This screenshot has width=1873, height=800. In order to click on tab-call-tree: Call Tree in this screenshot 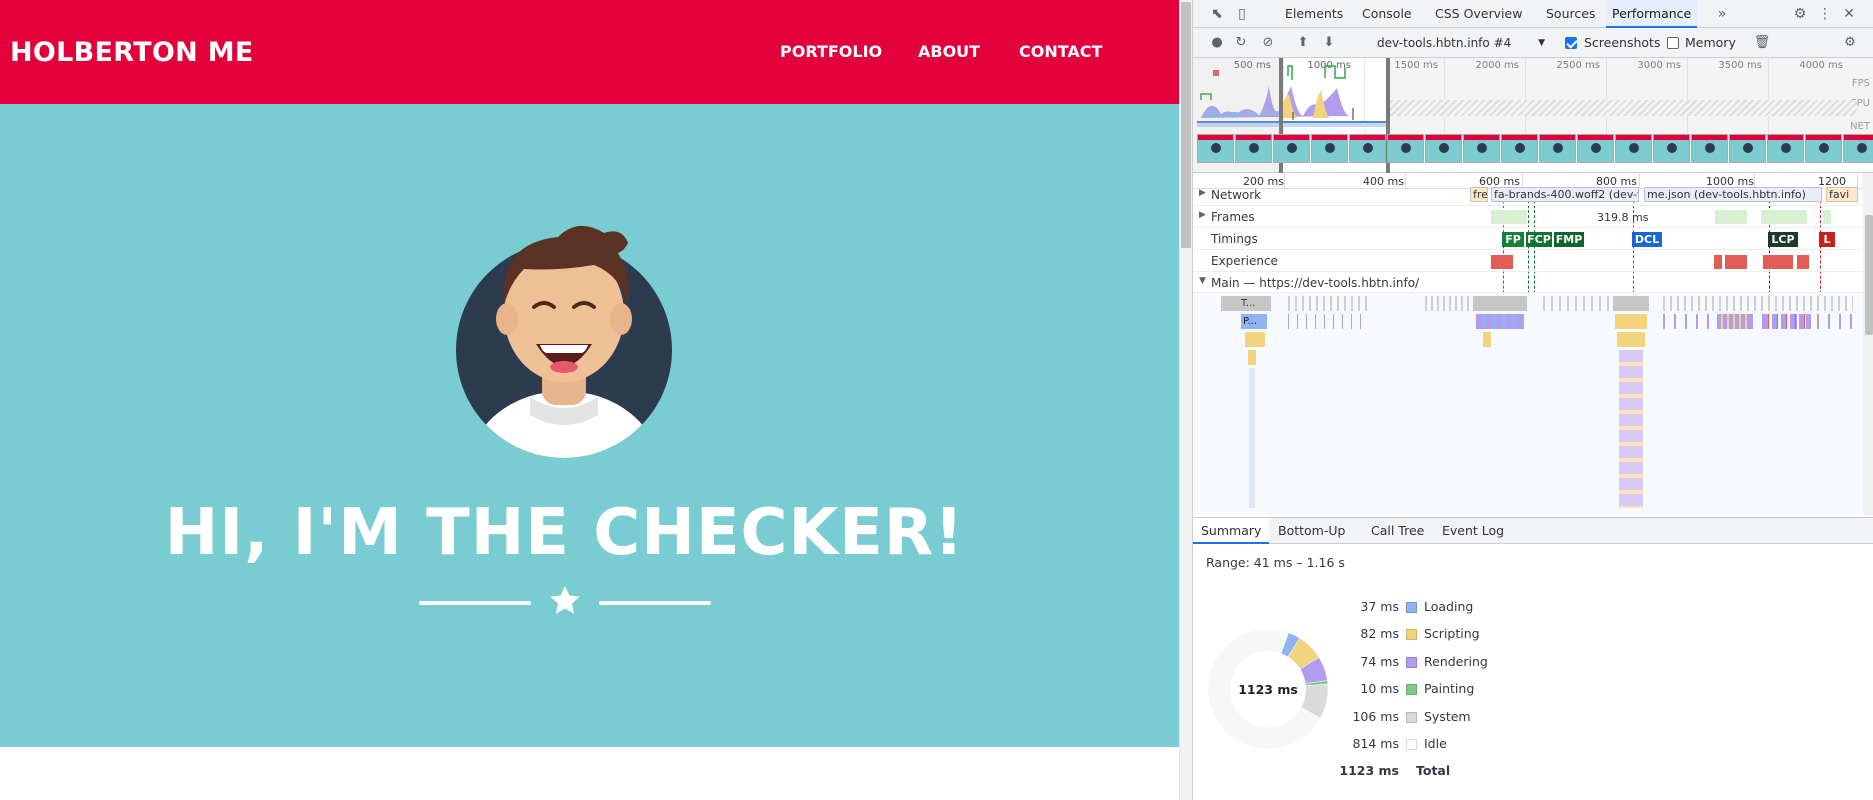, I will do `click(1397, 531)`.